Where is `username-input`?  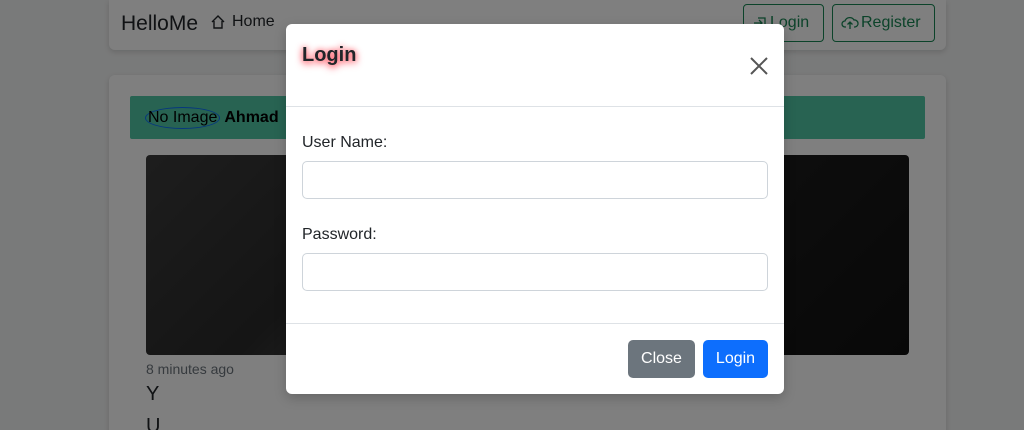 username-input is located at coordinates (535, 180).